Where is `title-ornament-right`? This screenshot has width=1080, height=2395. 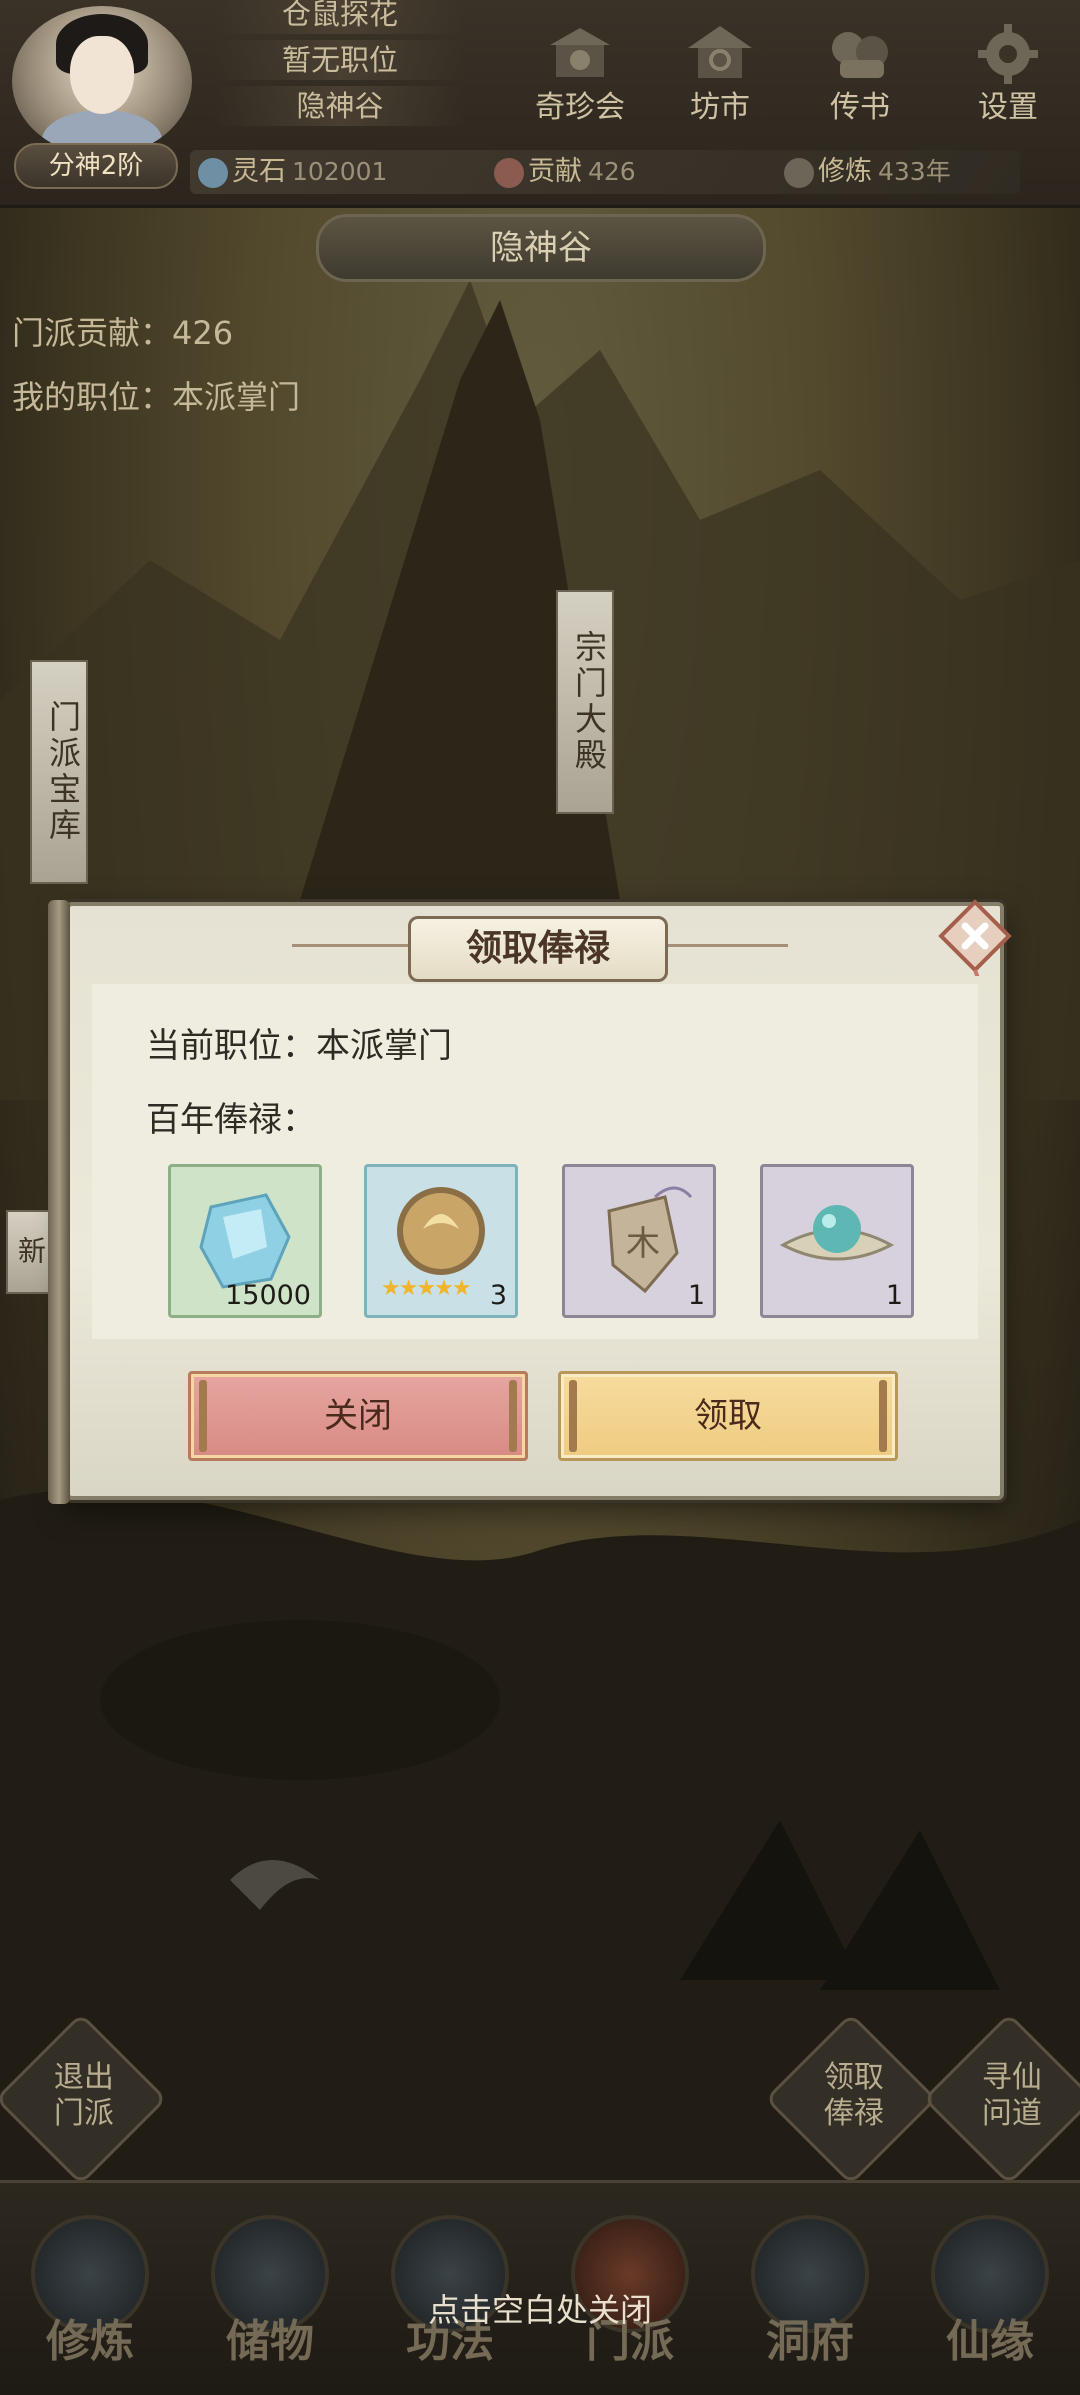 title-ornament-right is located at coordinates (724, 945).